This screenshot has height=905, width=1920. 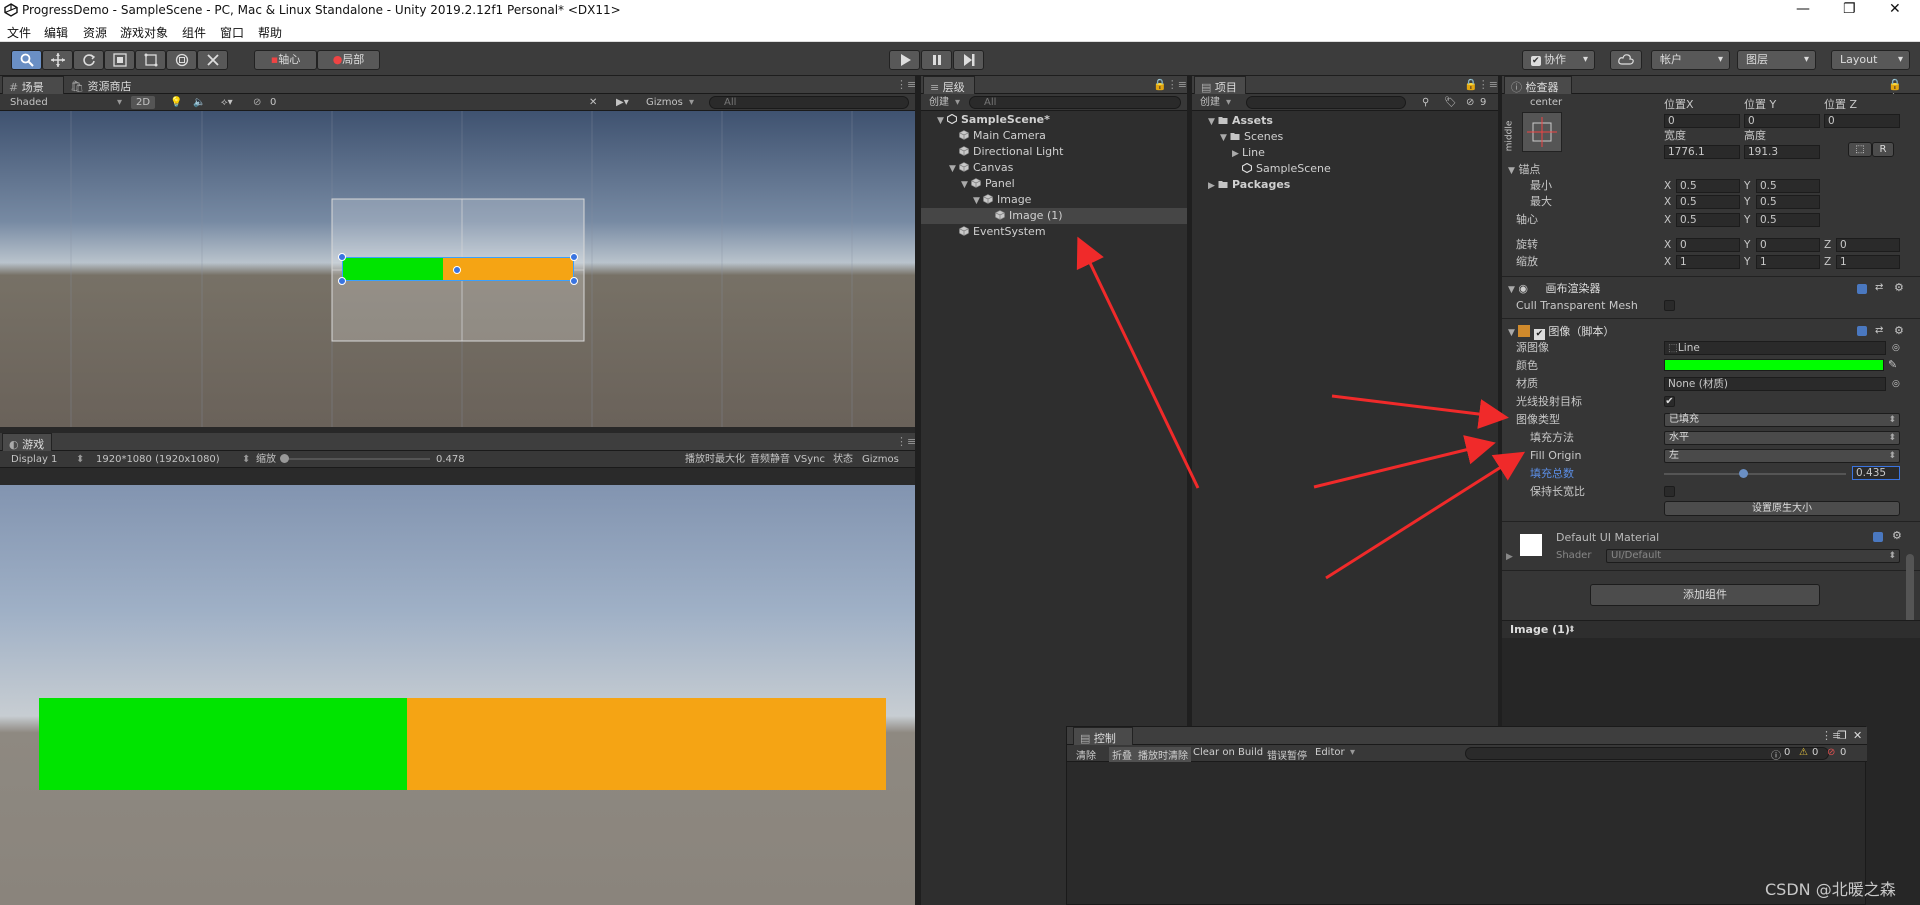 What do you see at coordinates (1404, 462) in the screenshot?
I see `annotation-arrow-fill-method` at bounding box center [1404, 462].